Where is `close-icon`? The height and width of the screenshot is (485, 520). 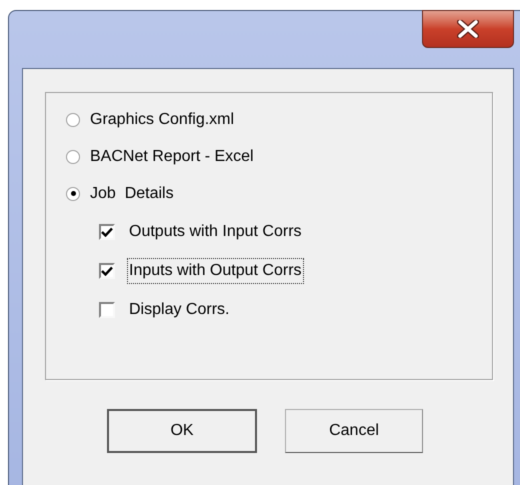
close-icon is located at coordinates (468, 29).